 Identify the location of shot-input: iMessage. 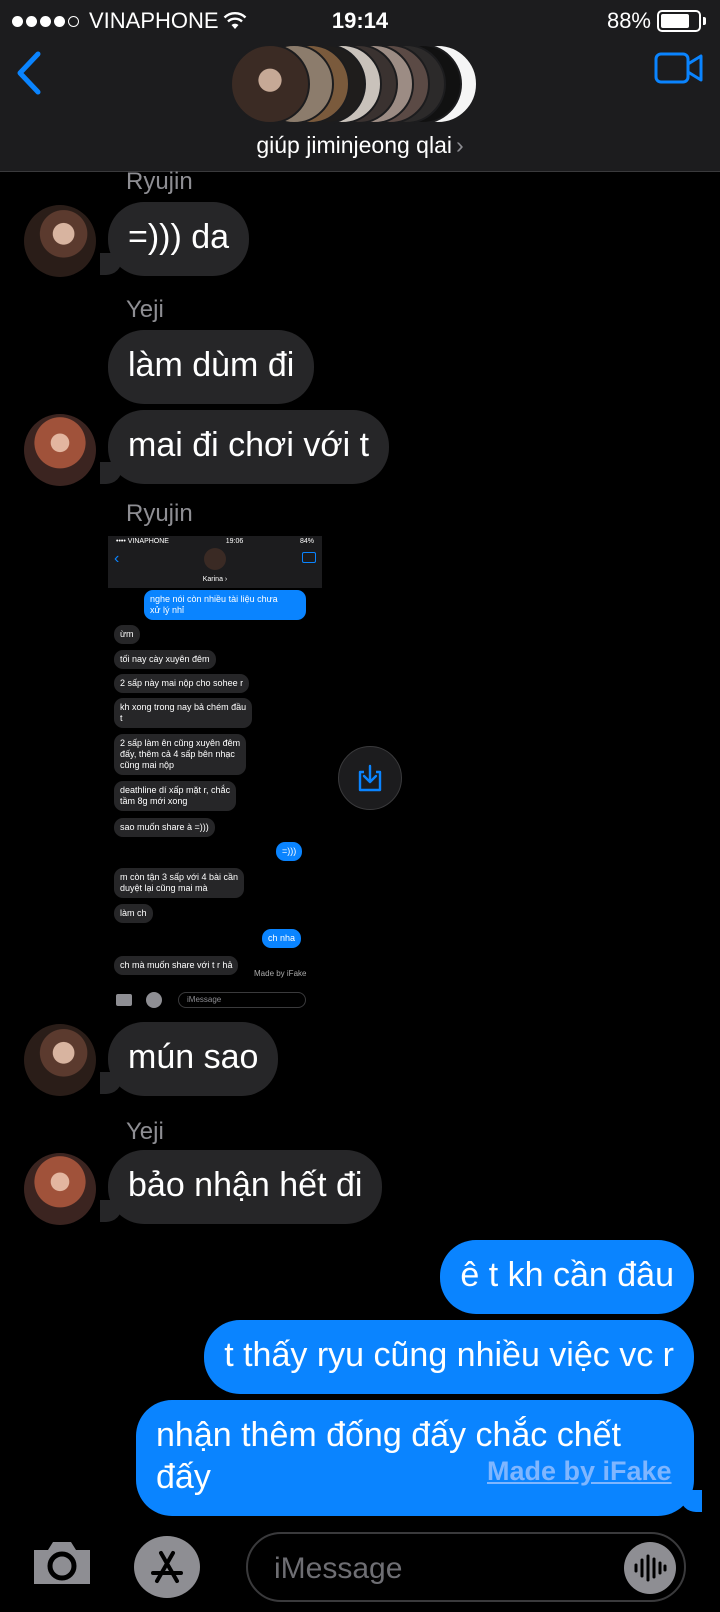
(242, 1000).